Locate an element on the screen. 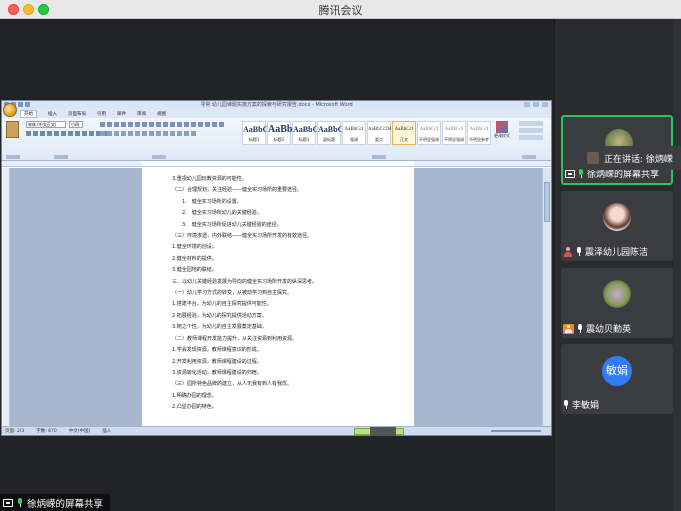 The width and height of the screenshot is (681, 511). change-styles-icon is located at coordinates (502, 127).